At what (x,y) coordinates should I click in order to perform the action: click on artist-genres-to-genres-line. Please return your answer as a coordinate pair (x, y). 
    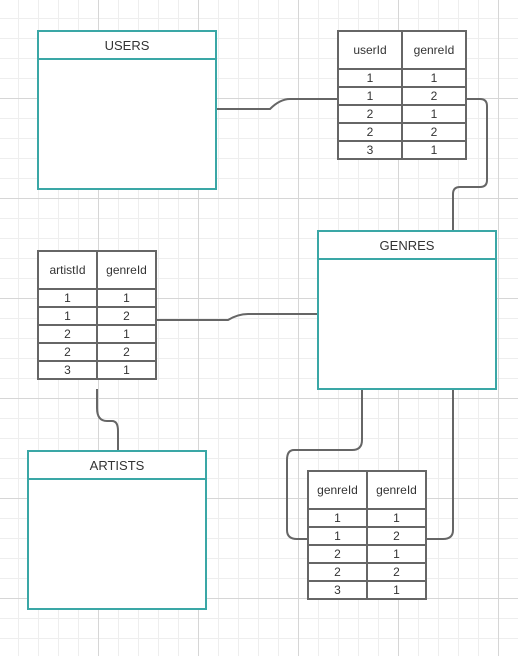
    Looking at the image, I should click on (237, 317).